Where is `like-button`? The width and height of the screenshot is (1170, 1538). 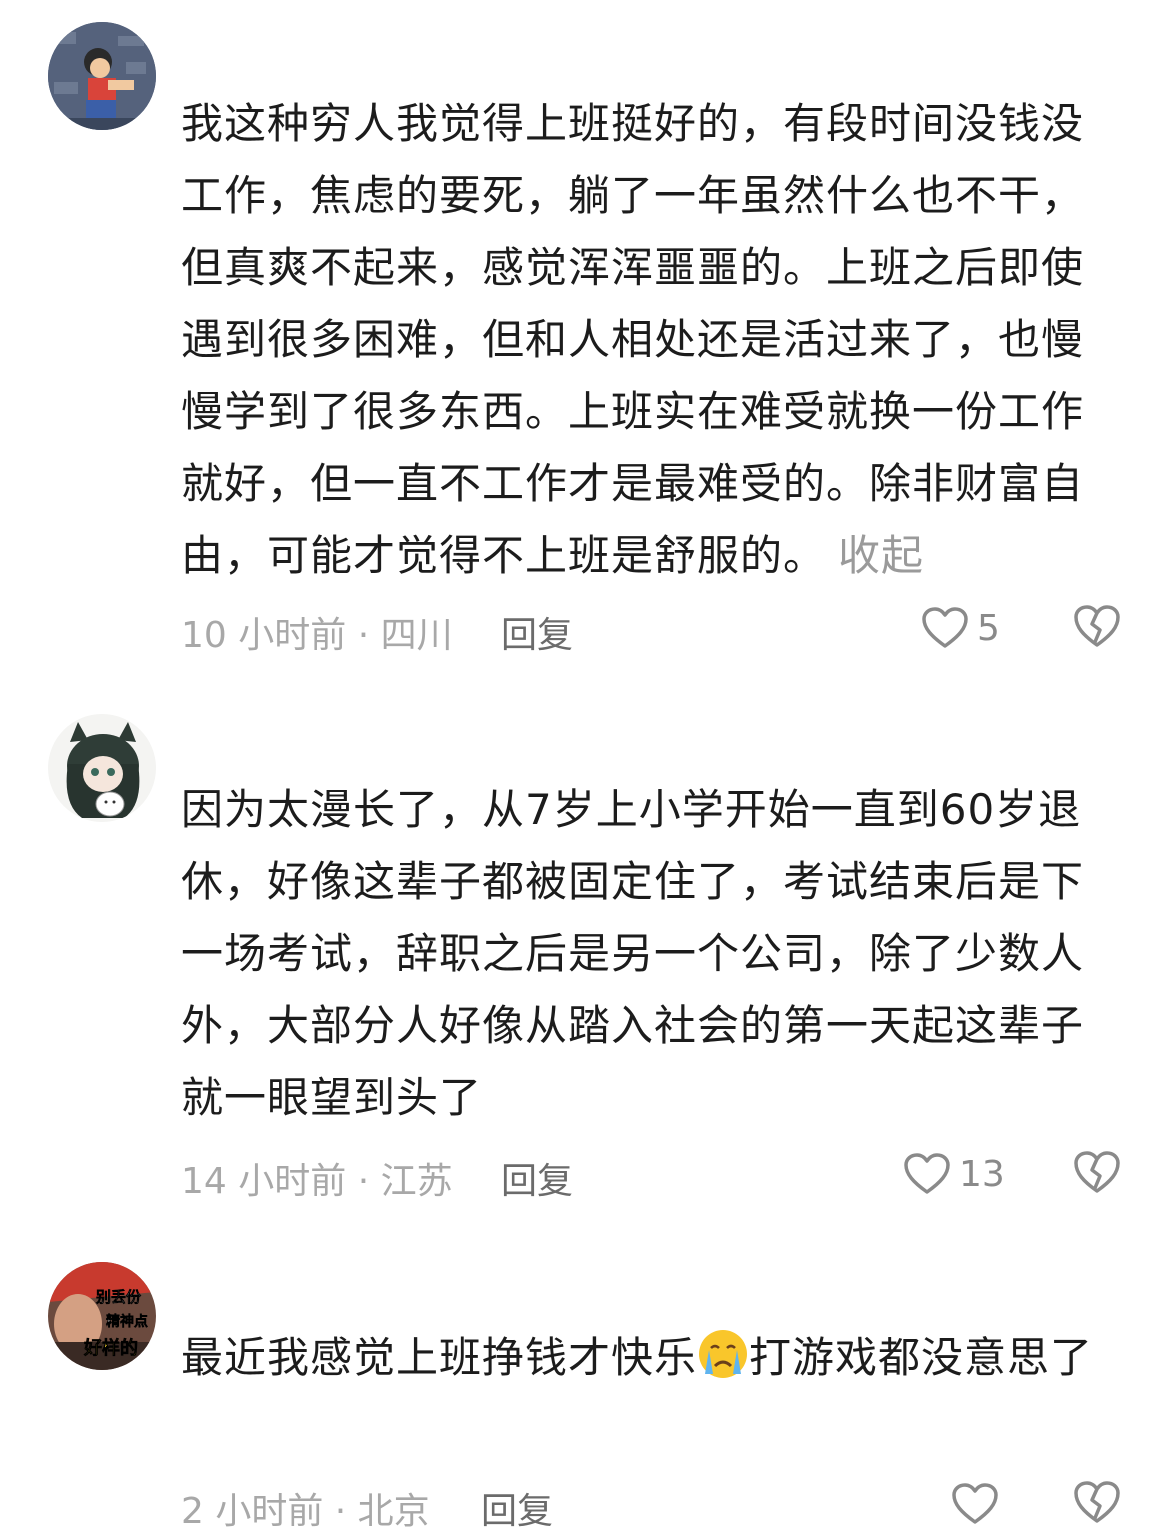 like-button is located at coordinates (979, 1504).